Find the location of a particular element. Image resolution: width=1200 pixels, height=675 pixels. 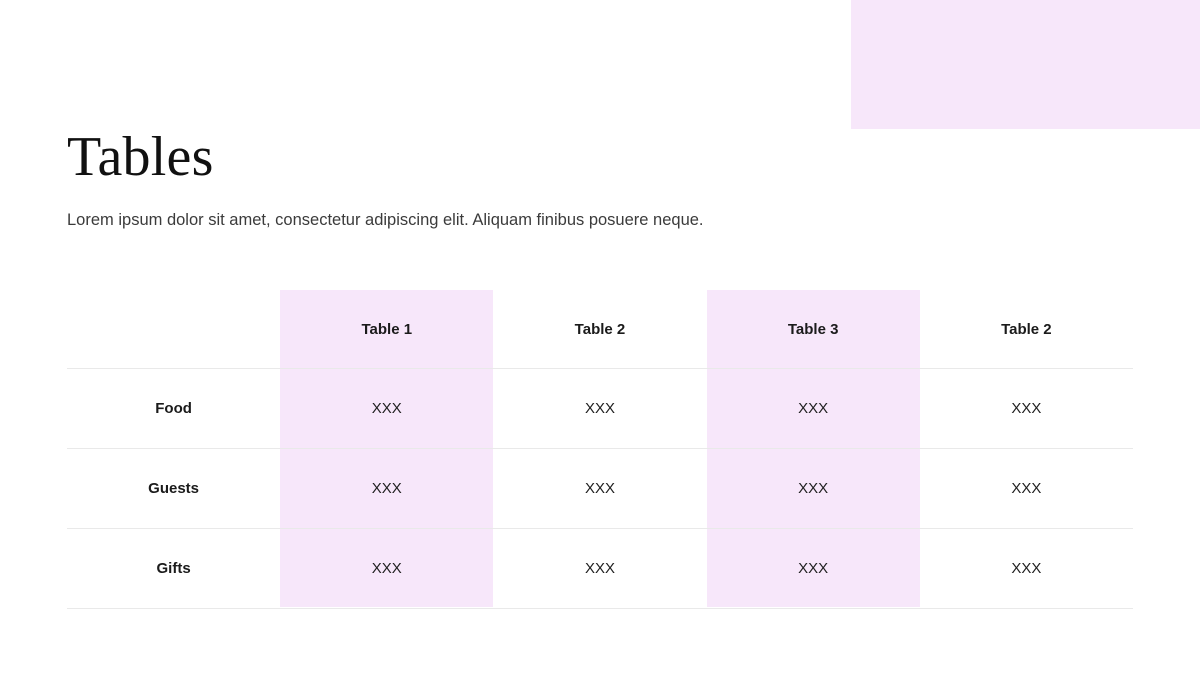

column-header-2: Table 2 is located at coordinates (600, 329).